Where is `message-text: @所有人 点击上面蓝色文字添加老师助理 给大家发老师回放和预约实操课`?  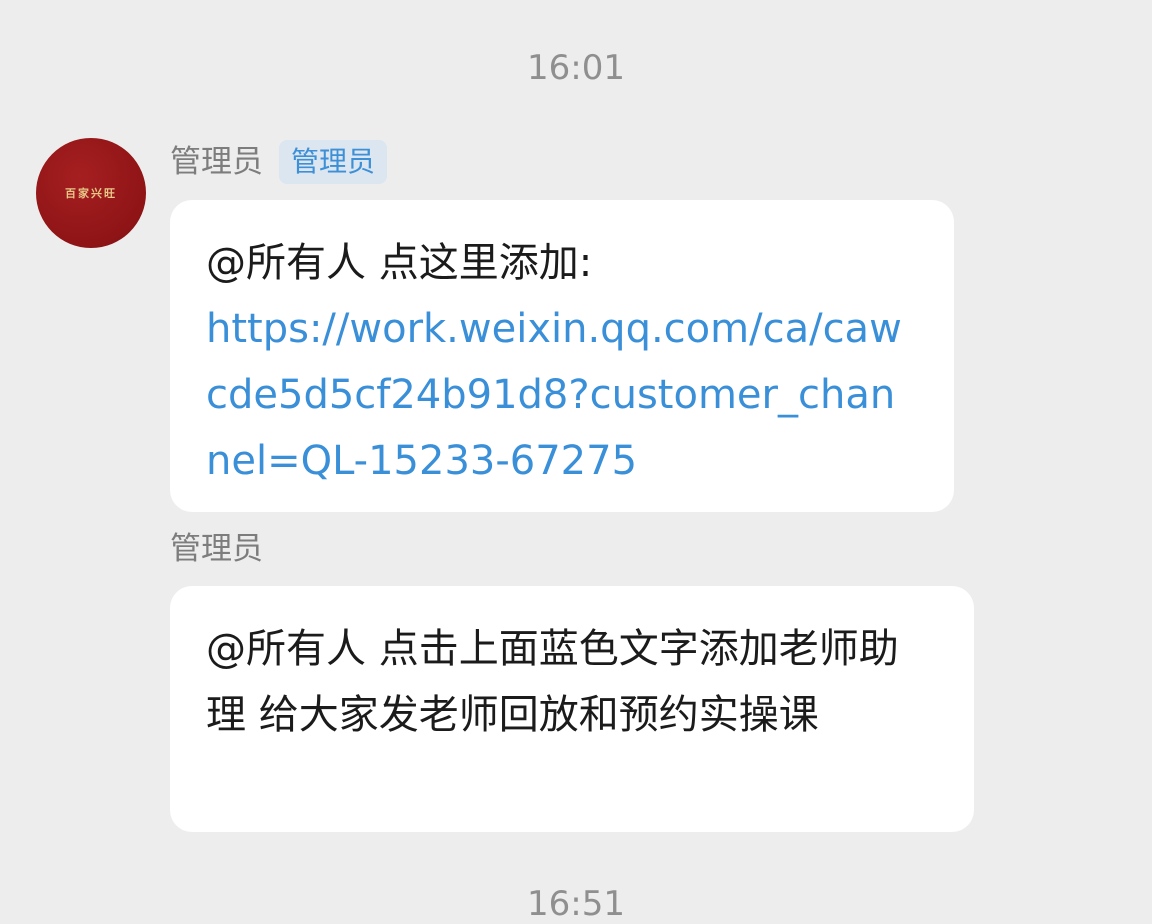 message-text: @所有人 点击上面蓝色文字添加老师助理 给大家发老师回放和预约实操课 is located at coordinates (552, 682).